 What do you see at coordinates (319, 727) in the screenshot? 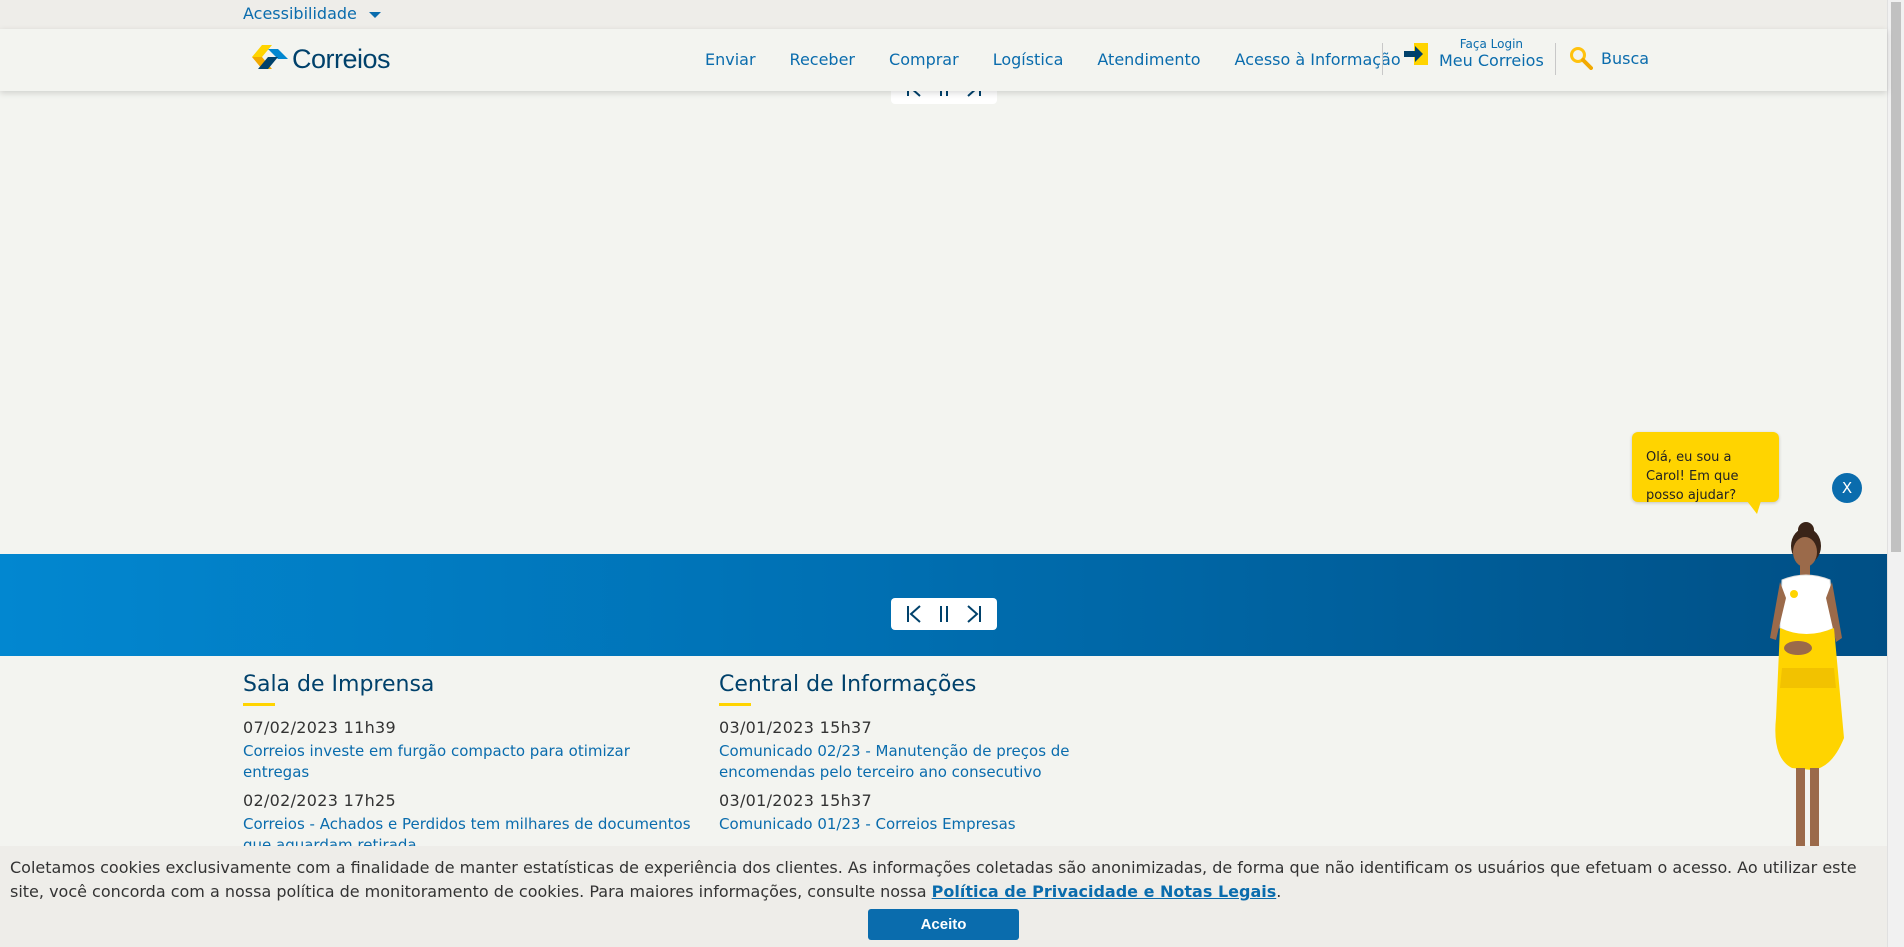
I see `news-date: 07/02/2023 11h39` at bounding box center [319, 727].